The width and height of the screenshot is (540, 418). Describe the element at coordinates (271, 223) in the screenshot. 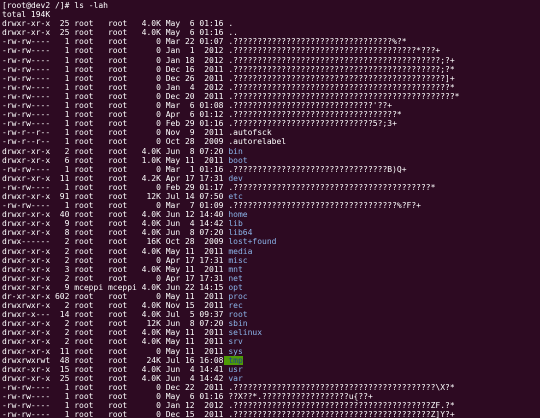

I see `listing-row: drwxr-xr-x 9 root root 4.0K Jun 4 14:42 lib` at that location.